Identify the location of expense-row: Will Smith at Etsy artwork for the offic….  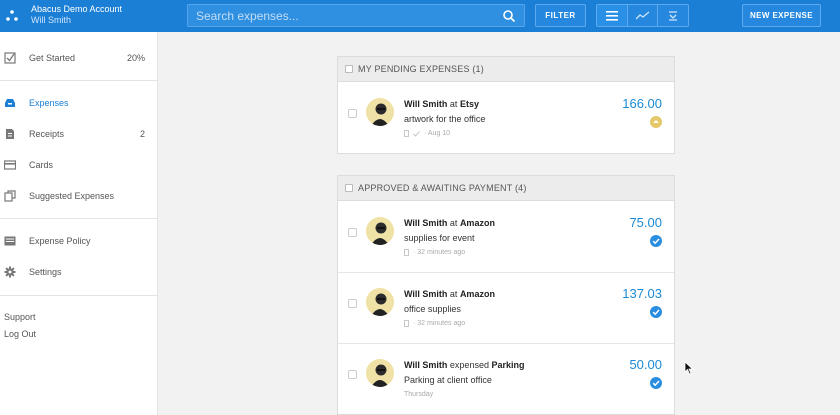
(506, 118).